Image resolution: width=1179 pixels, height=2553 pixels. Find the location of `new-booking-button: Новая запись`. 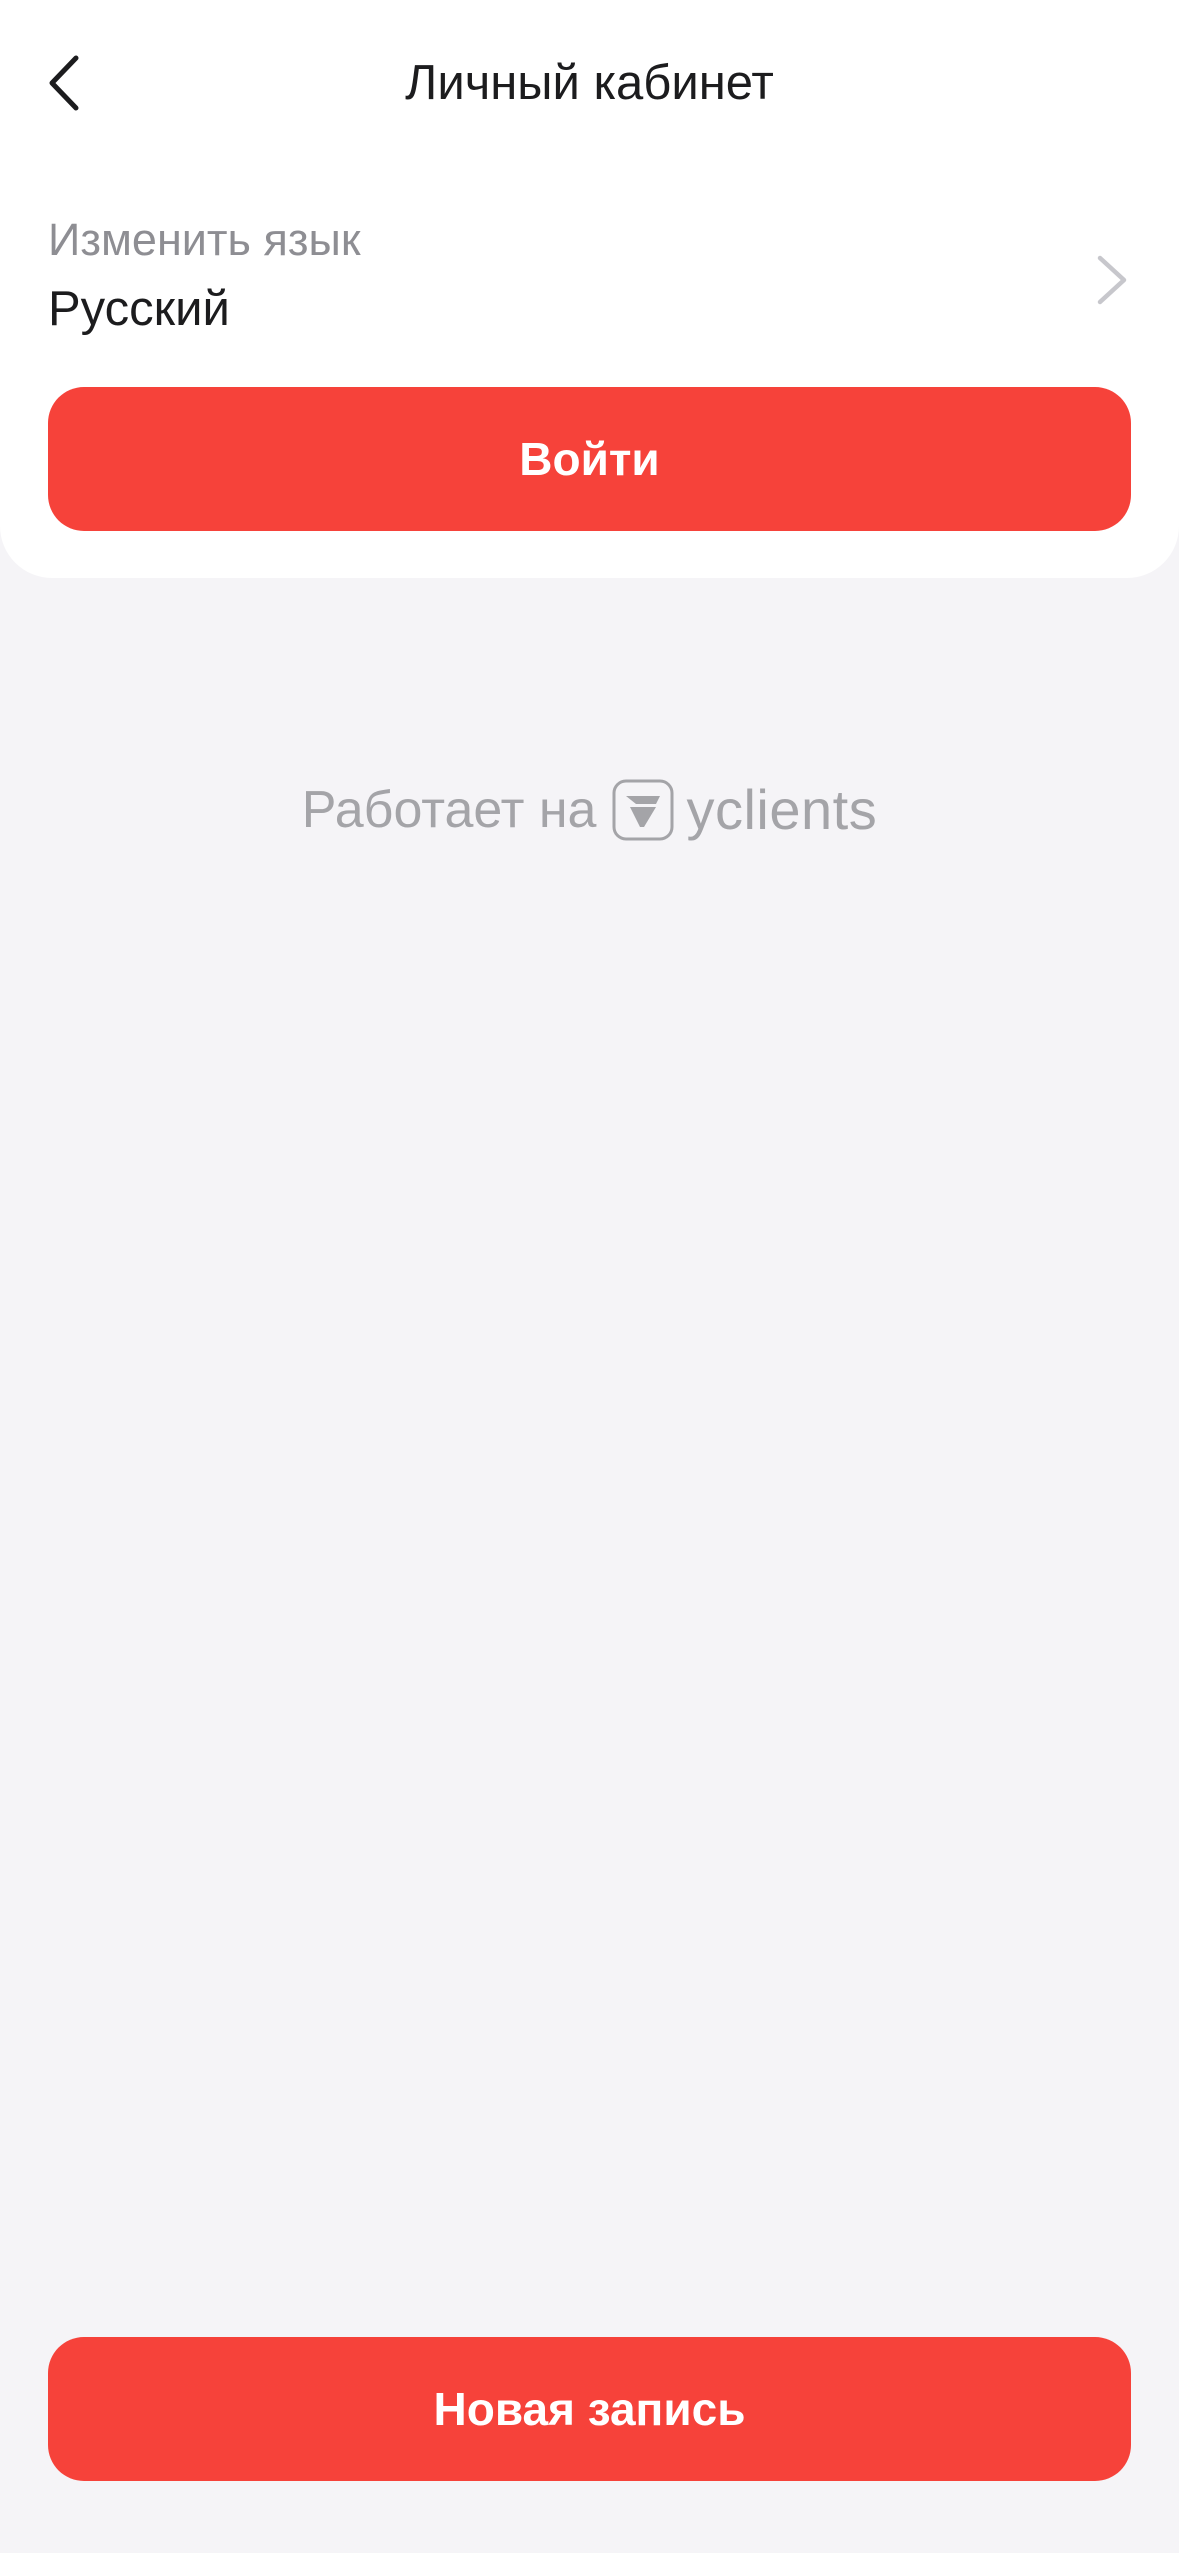

new-booking-button: Новая запись is located at coordinates (589, 2409).